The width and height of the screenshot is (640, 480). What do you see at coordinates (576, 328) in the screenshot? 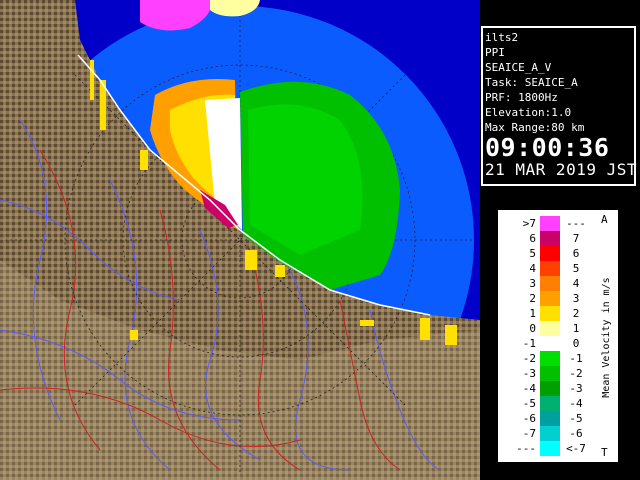
I see `legend-entry-upper-label: 1` at bounding box center [576, 328].